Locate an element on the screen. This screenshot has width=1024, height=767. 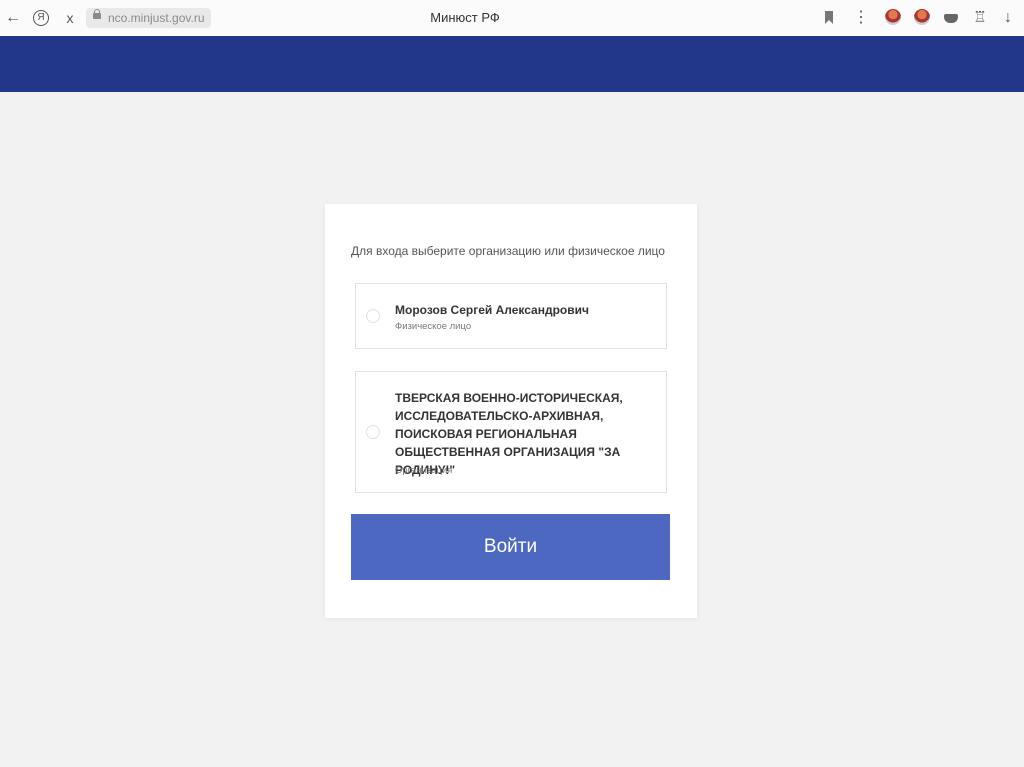
option-name: Морозов Сергей Александрович is located at coordinates (492, 310).